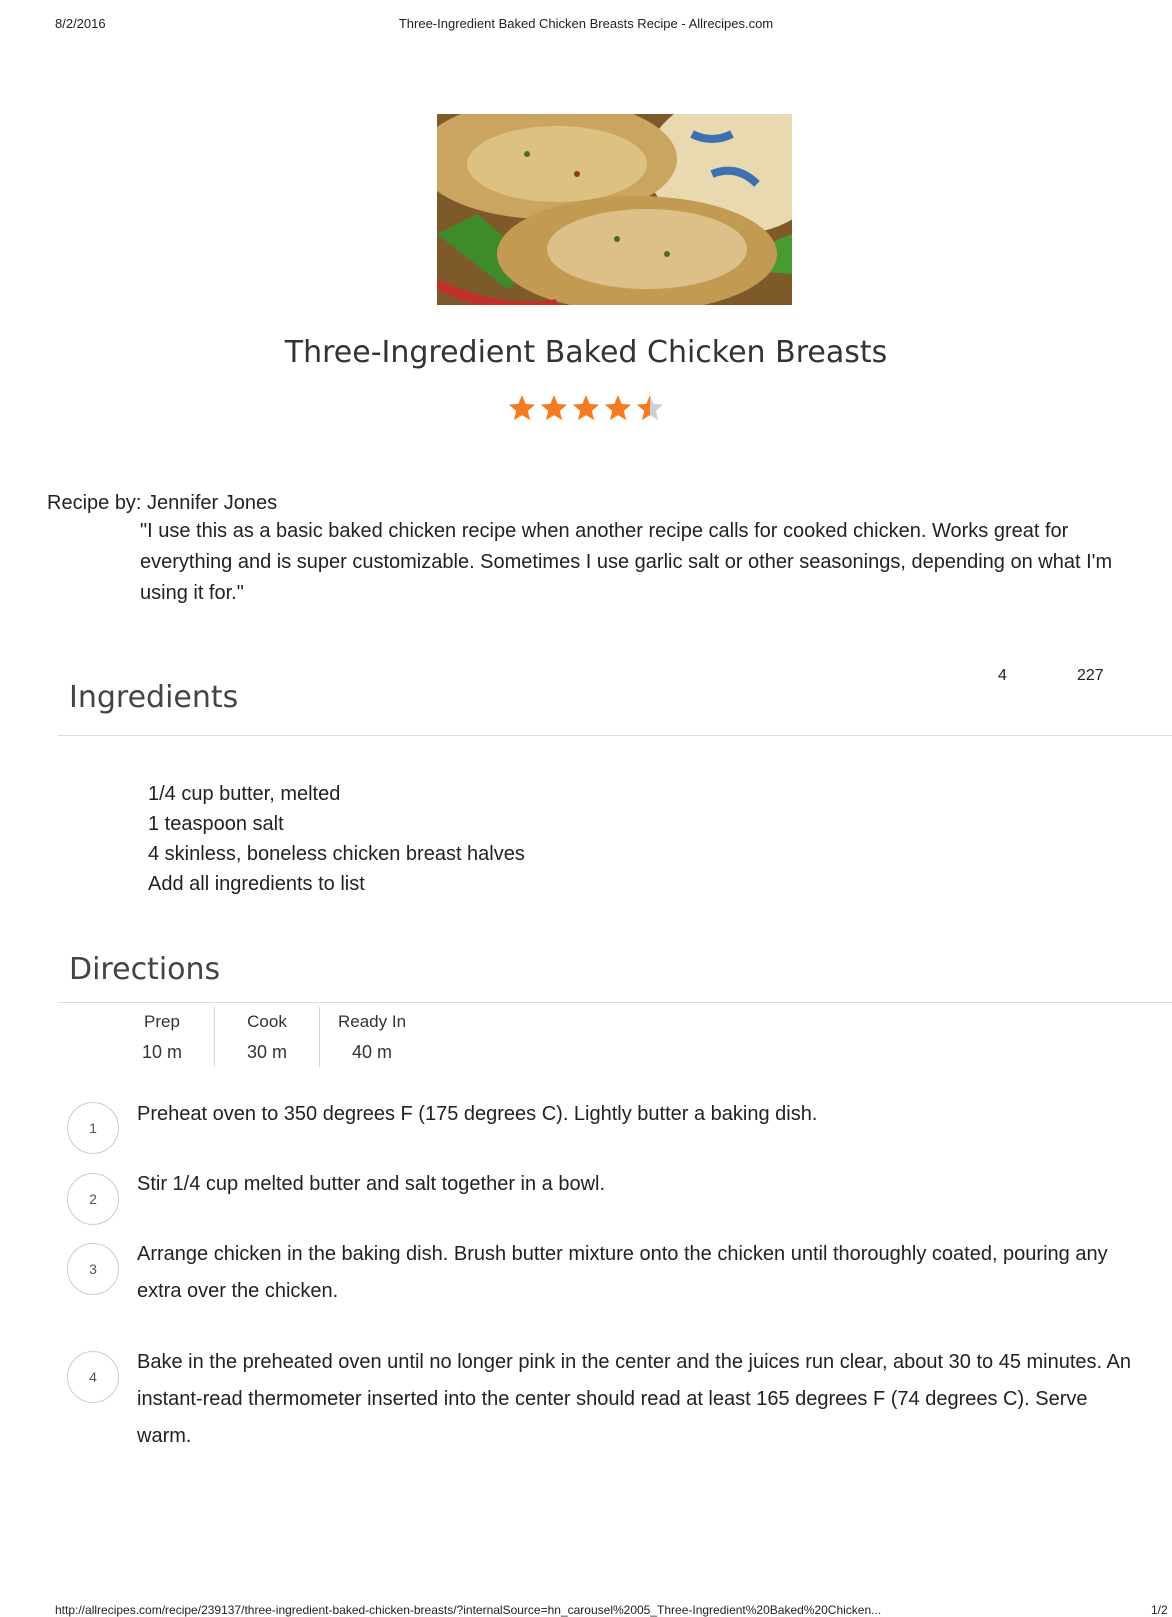 This screenshot has width=1172, height=1617. I want to click on recipe-author: Recipe by: Jennifer Jones, so click(162, 503).